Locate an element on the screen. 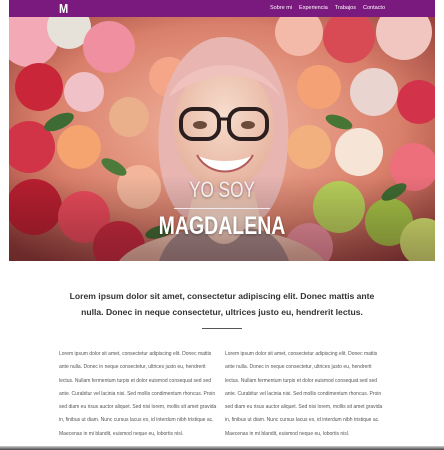 The image size is (444, 450). nav-links: Sobre mi Experiencia Trabajos Contacto is located at coordinates (327, 8).